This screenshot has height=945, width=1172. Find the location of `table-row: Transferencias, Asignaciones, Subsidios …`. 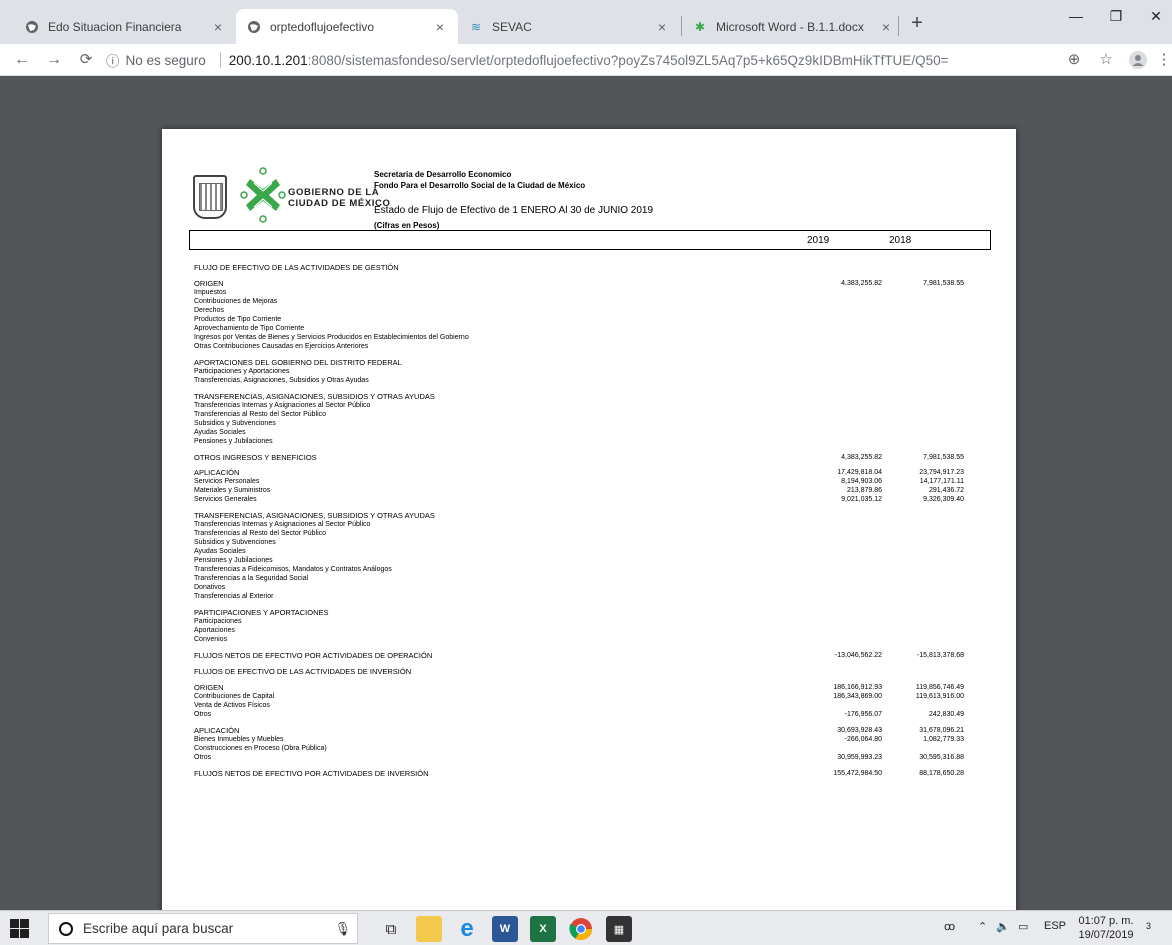

table-row: Transferencias, Asignaciones, Subsidios … is located at coordinates (594, 381).